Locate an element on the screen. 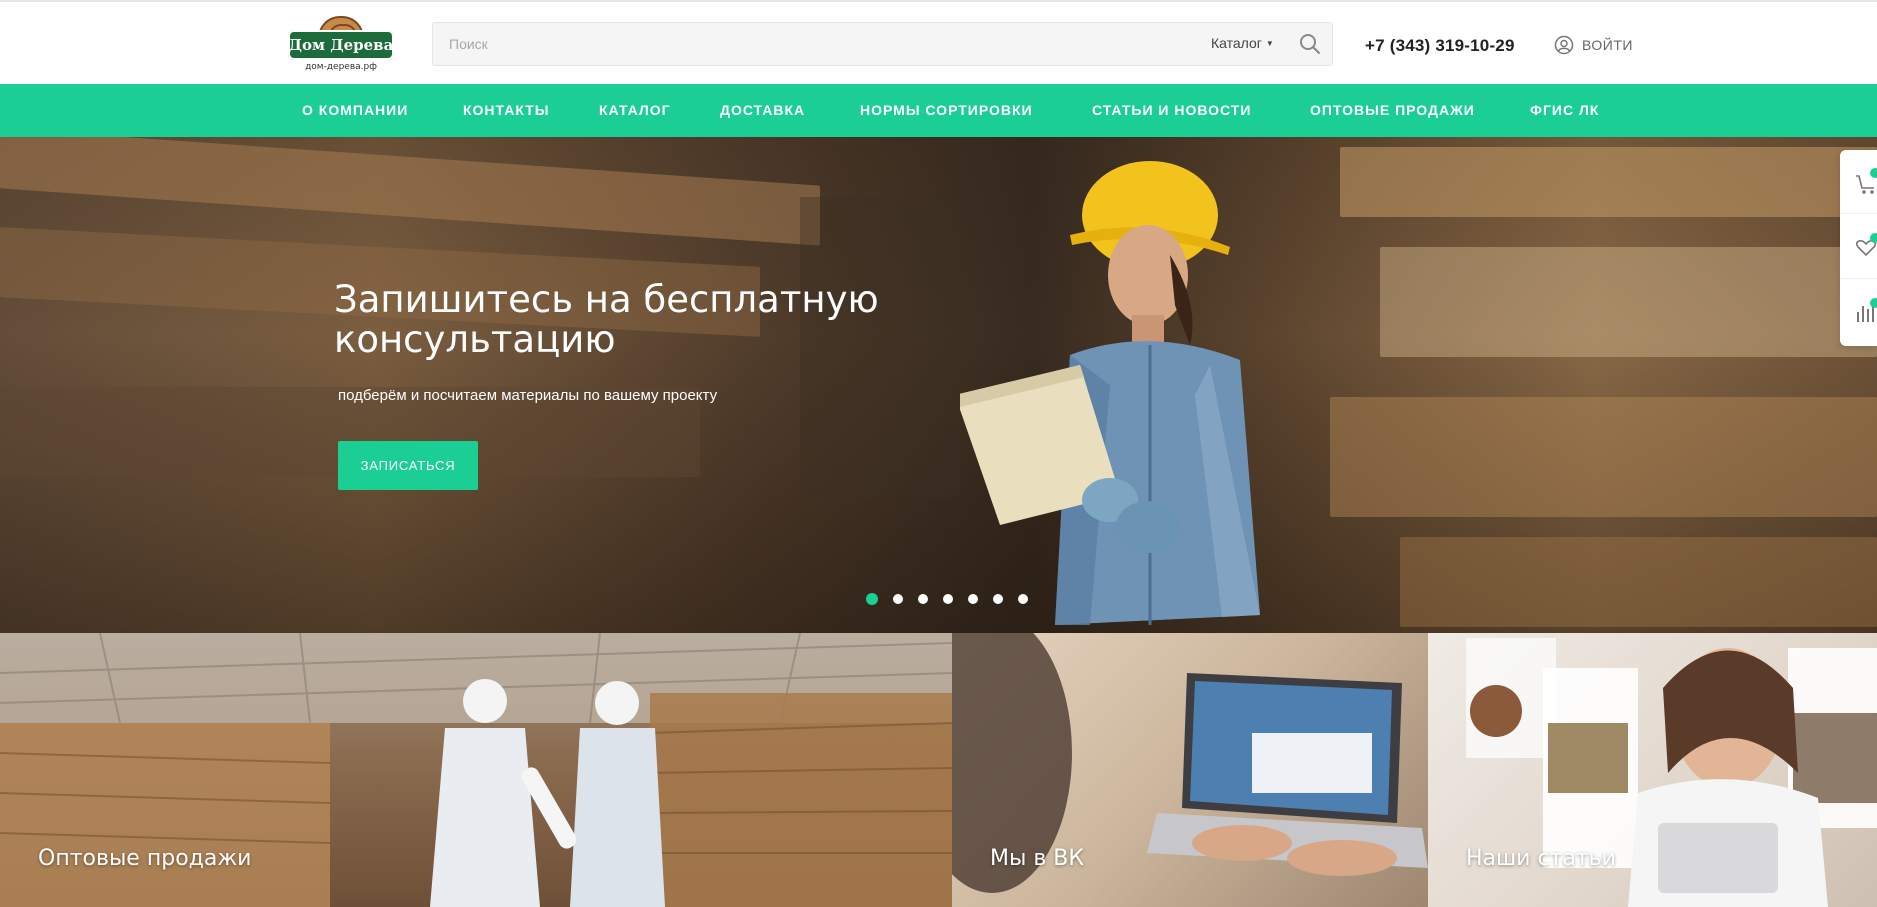 This screenshot has height=907, width=1877. search-category-select: Каталог ▼ is located at coordinates (1242, 43).